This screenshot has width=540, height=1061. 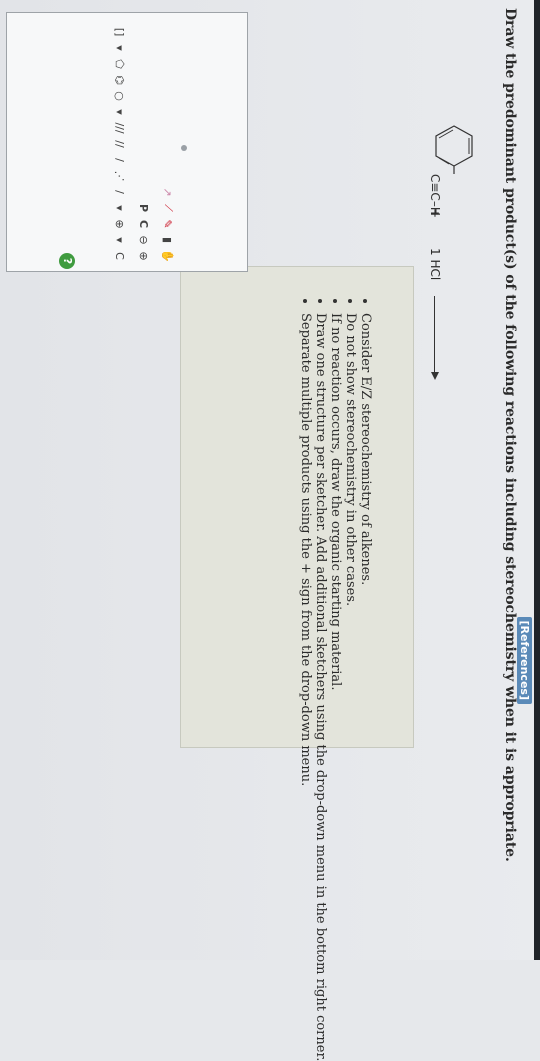 I want to click on arrowhead-icon, so click(x=435, y=376).